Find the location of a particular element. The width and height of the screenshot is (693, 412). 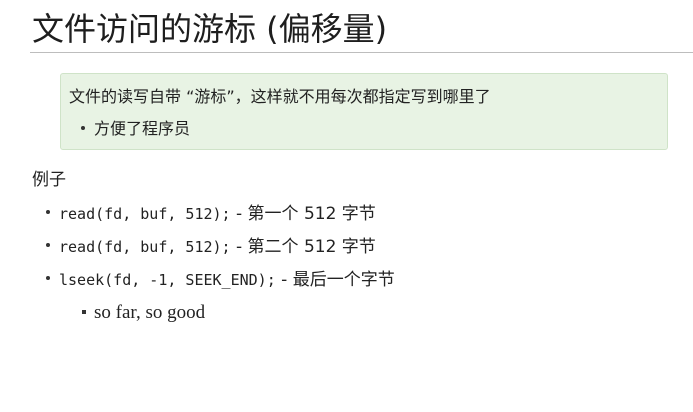

example-list-item: read(fd, buf, 512); - 第二个 512 字节 is located at coordinates (211, 247).